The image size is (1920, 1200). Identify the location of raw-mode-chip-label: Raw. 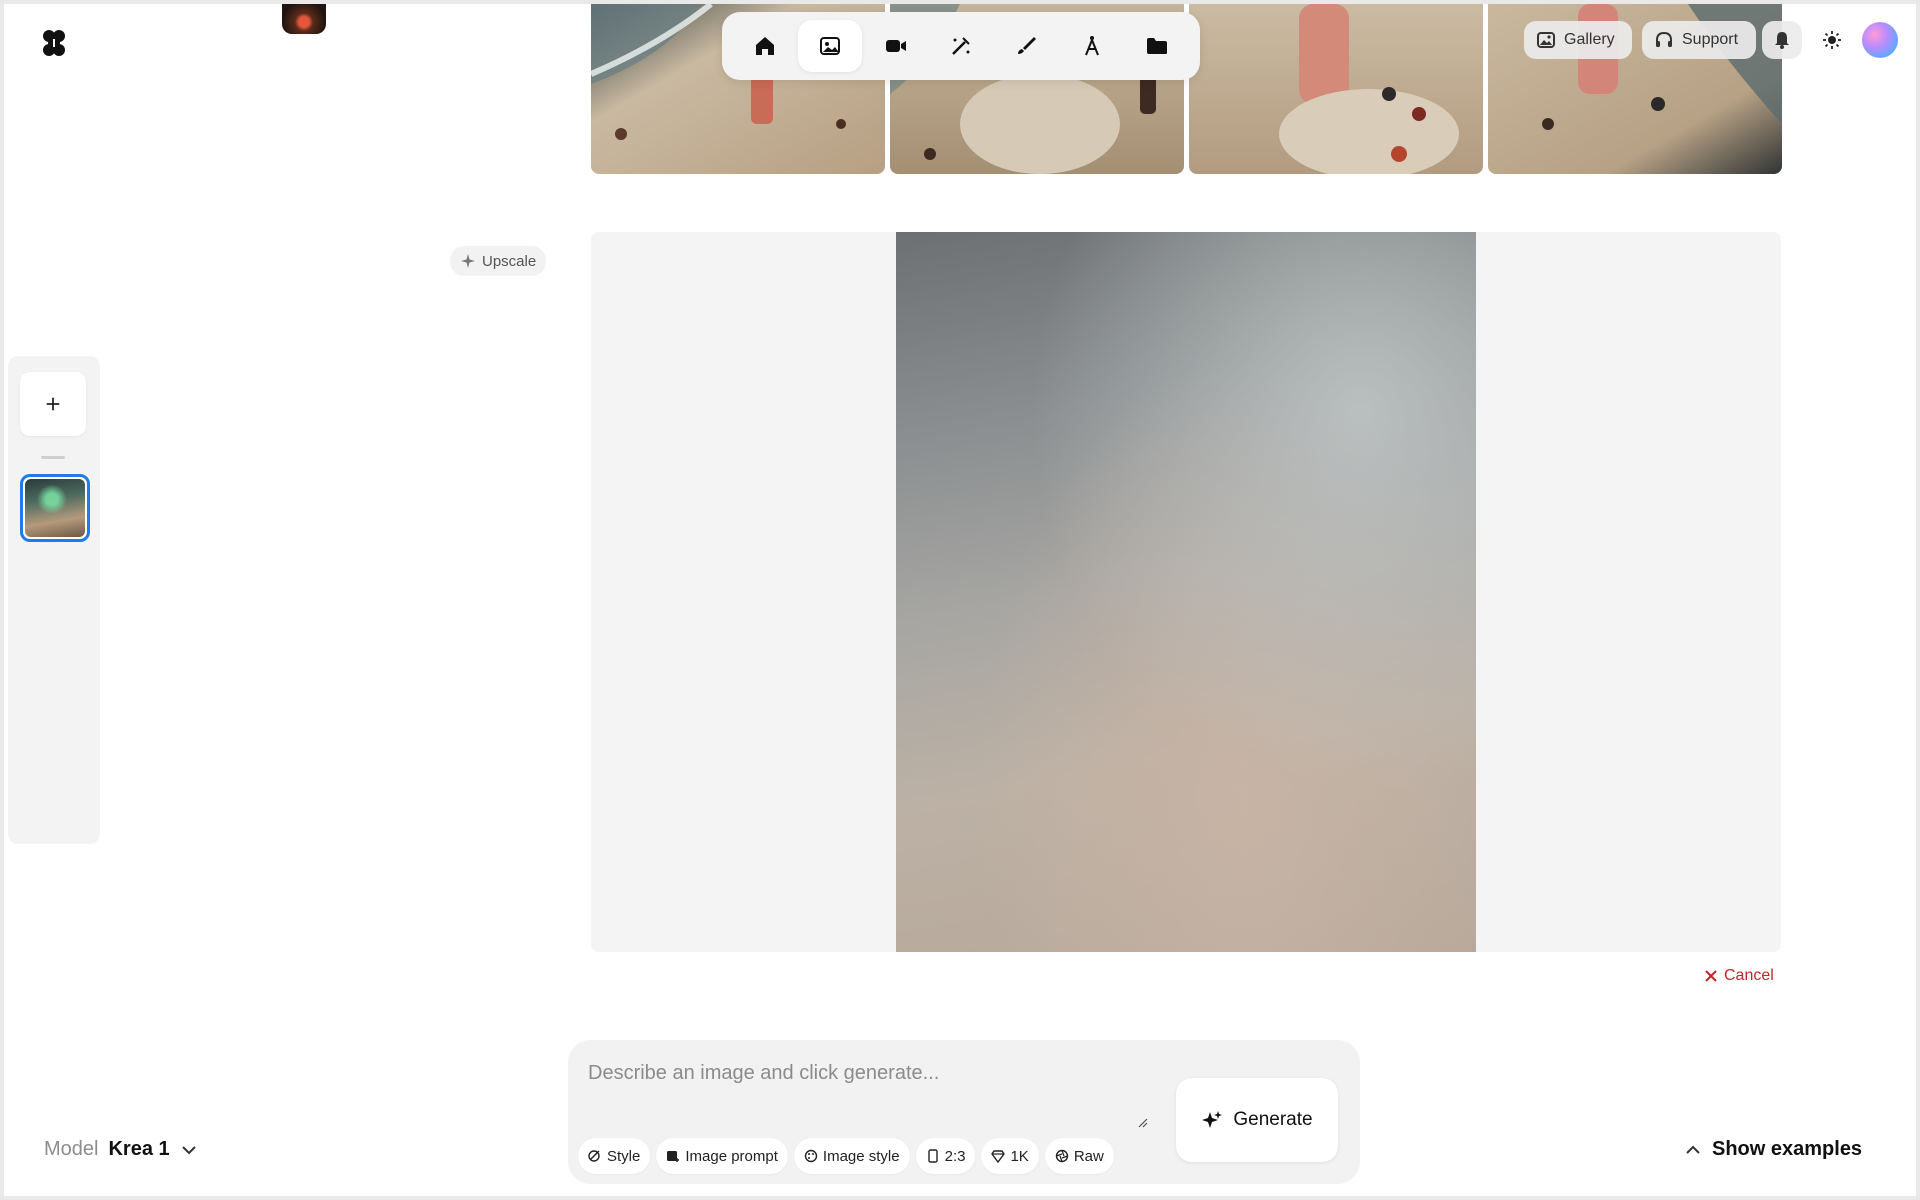
(1088, 1156).